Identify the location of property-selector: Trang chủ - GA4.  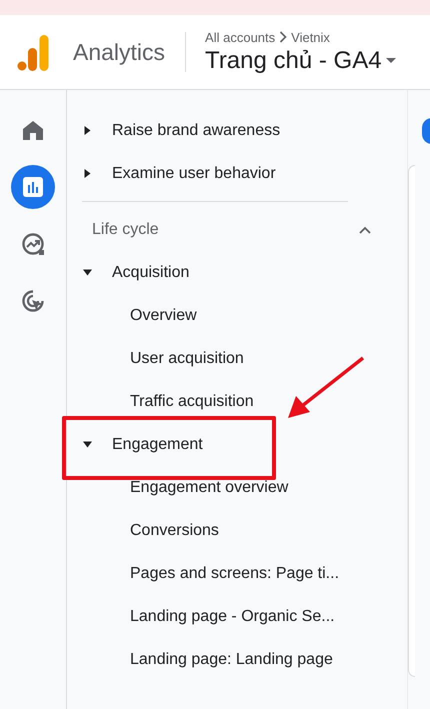
(293, 60).